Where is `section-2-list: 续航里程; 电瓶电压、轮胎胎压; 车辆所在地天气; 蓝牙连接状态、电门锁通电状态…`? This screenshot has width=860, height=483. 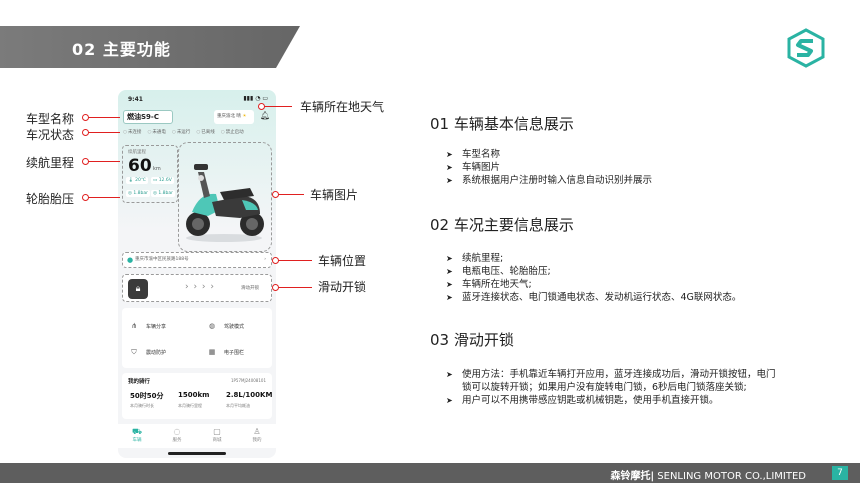
section-2-list: 续航里程; 电瓶电压、轮胎胎压; 车辆所在地天气; 蓝牙连接状态、电门锁通电状态… is located at coordinates (621, 278).